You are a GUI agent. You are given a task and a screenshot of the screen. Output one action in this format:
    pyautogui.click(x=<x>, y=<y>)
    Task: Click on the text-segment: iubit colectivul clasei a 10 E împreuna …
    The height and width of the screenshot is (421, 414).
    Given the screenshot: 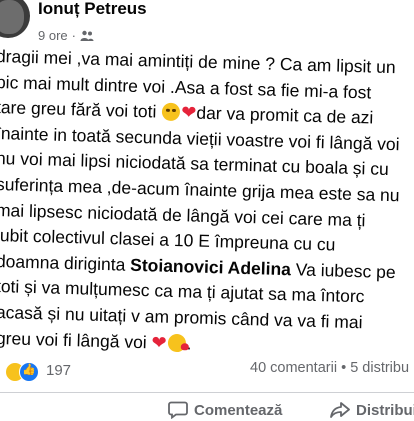 What is the action you would take?
    pyautogui.click(x=168, y=240)
    